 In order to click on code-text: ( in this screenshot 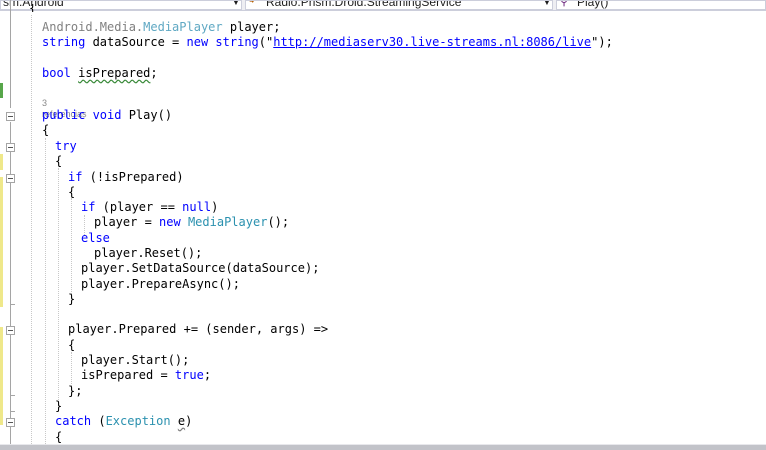, I will do `click(98, 421)`.